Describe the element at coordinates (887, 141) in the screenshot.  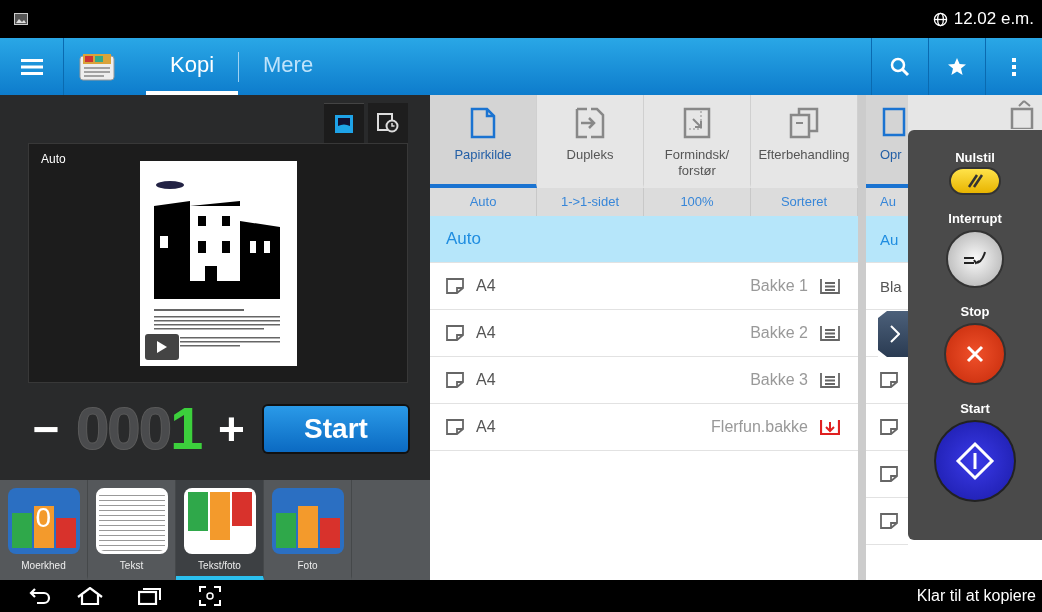
I see `settings-tab: Opr` at that location.